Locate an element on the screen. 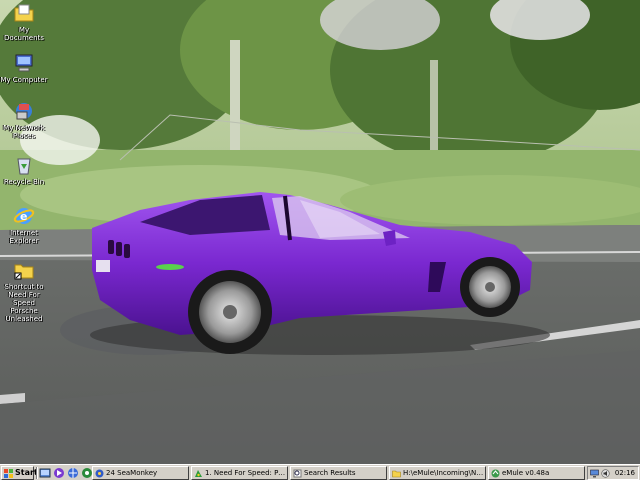  my-computer-shortcut: My Computer is located at coordinates (24, 68).